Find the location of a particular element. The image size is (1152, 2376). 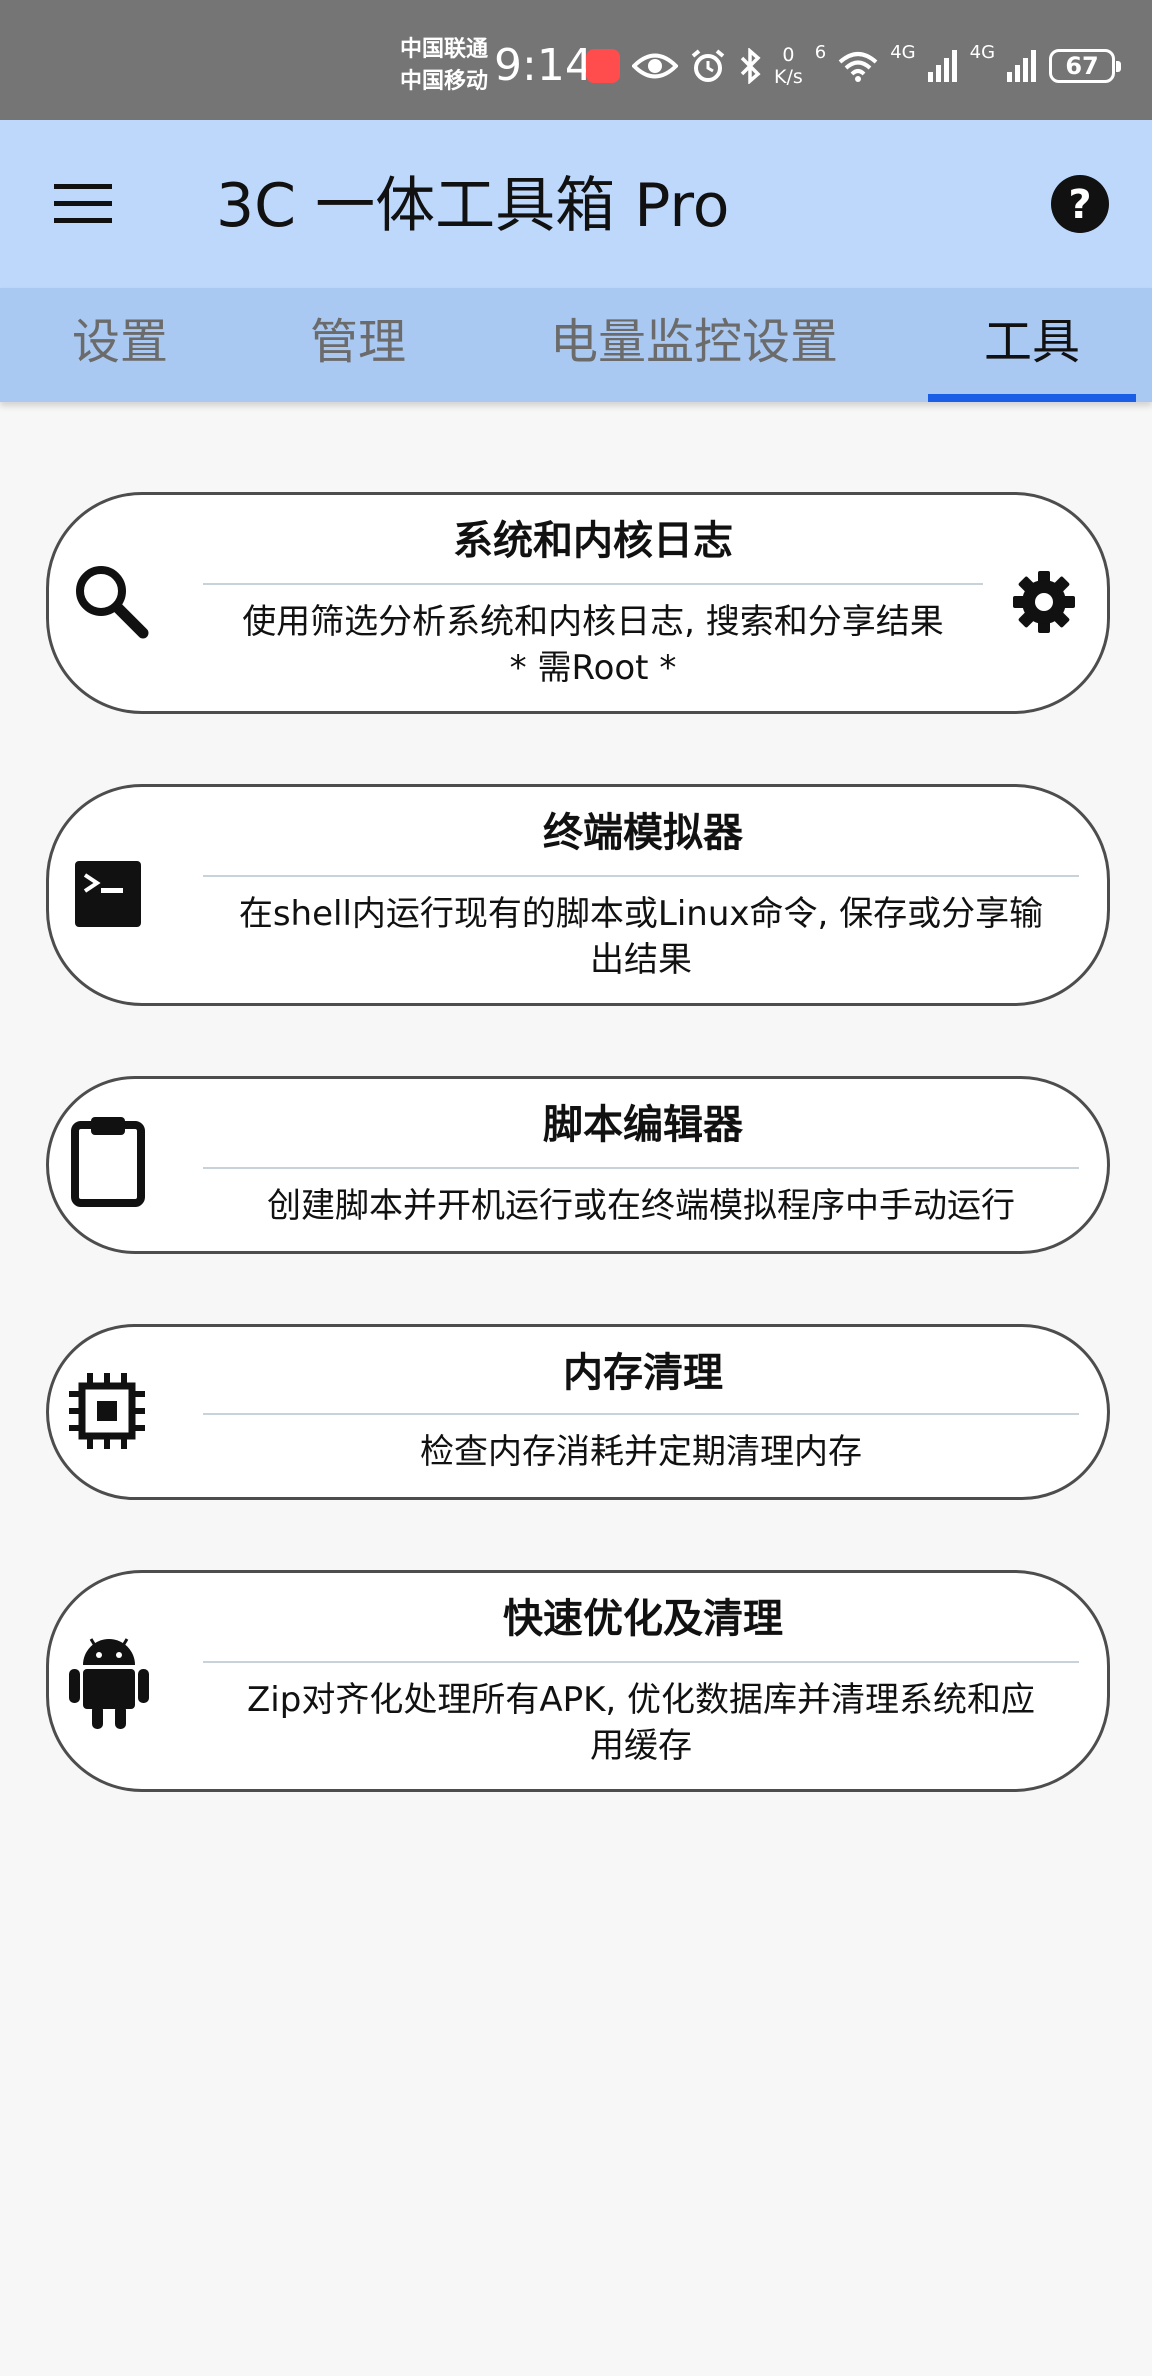

tab-manage: 管理 is located at coordinates (358, 342).